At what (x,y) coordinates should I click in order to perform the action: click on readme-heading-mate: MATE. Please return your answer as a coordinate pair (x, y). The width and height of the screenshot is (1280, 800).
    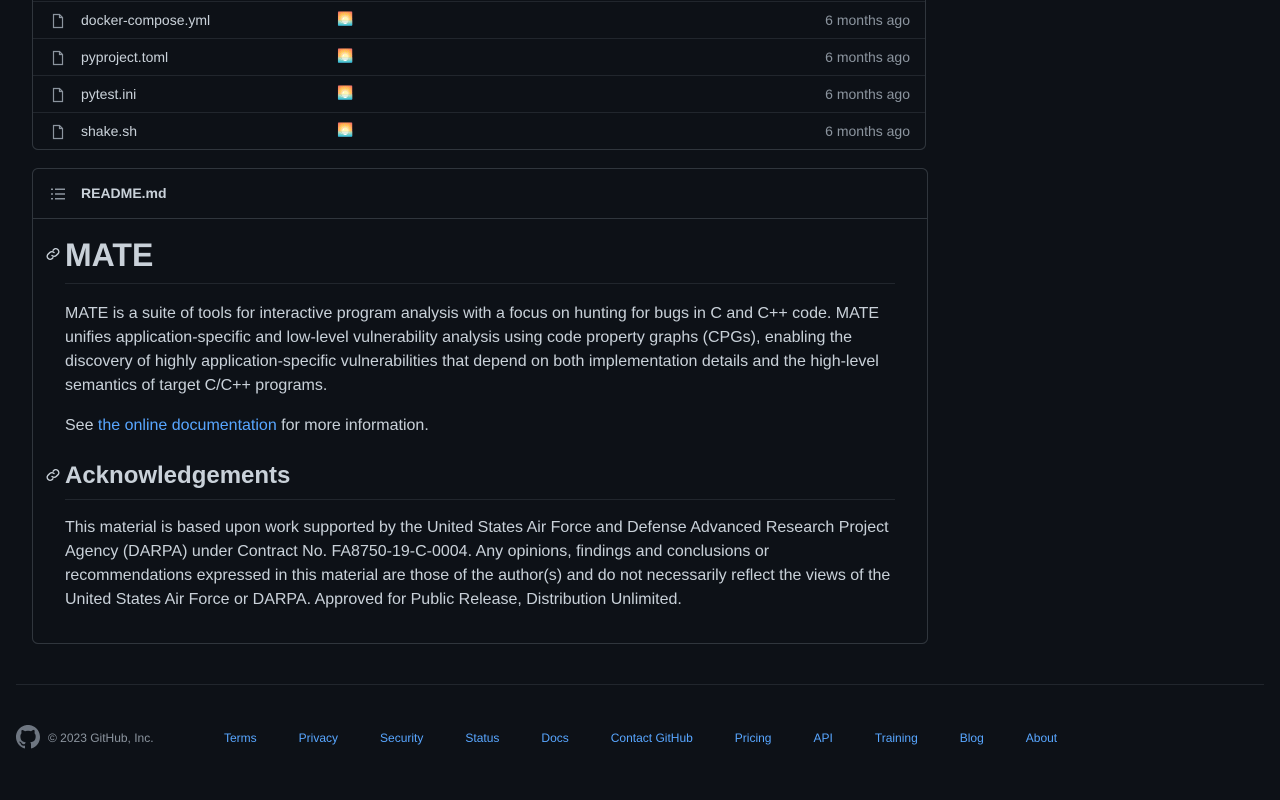
    Looking at the image, I should click on (480, 259).